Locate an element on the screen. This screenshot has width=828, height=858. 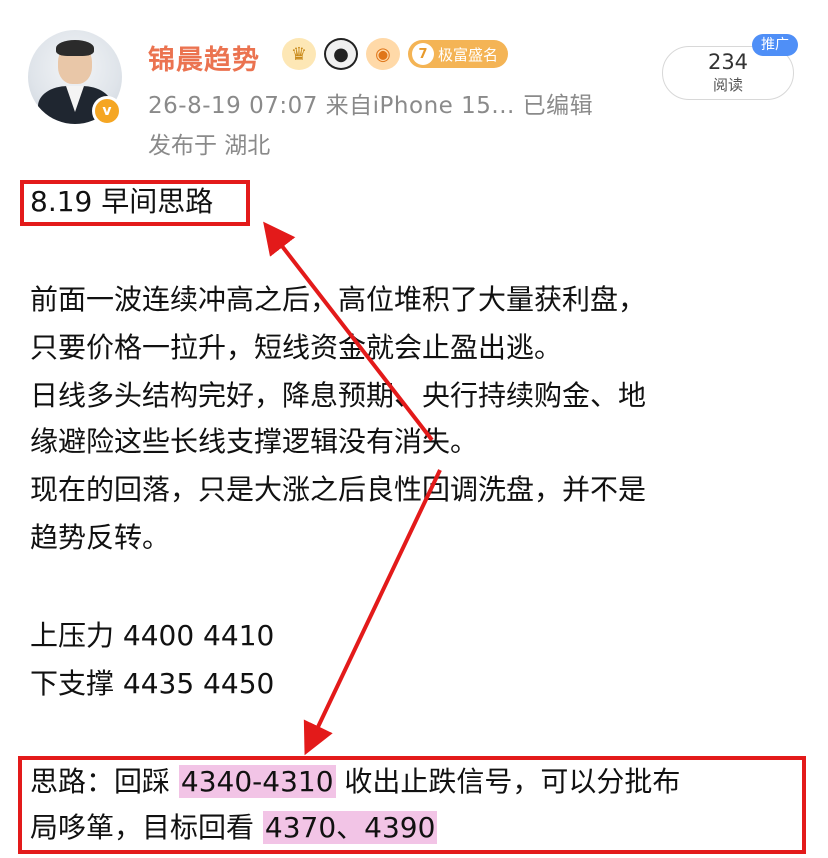
annotation-arrows is located at coordinates (352, 488).